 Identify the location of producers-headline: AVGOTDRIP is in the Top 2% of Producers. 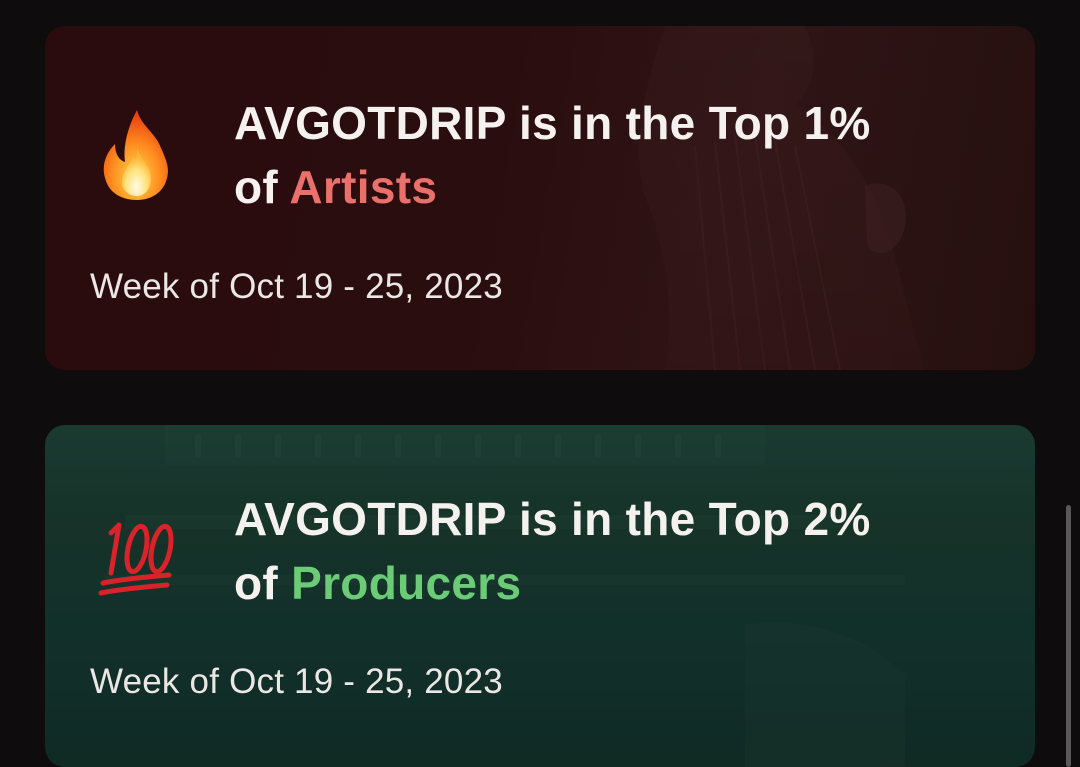
(624, 551).